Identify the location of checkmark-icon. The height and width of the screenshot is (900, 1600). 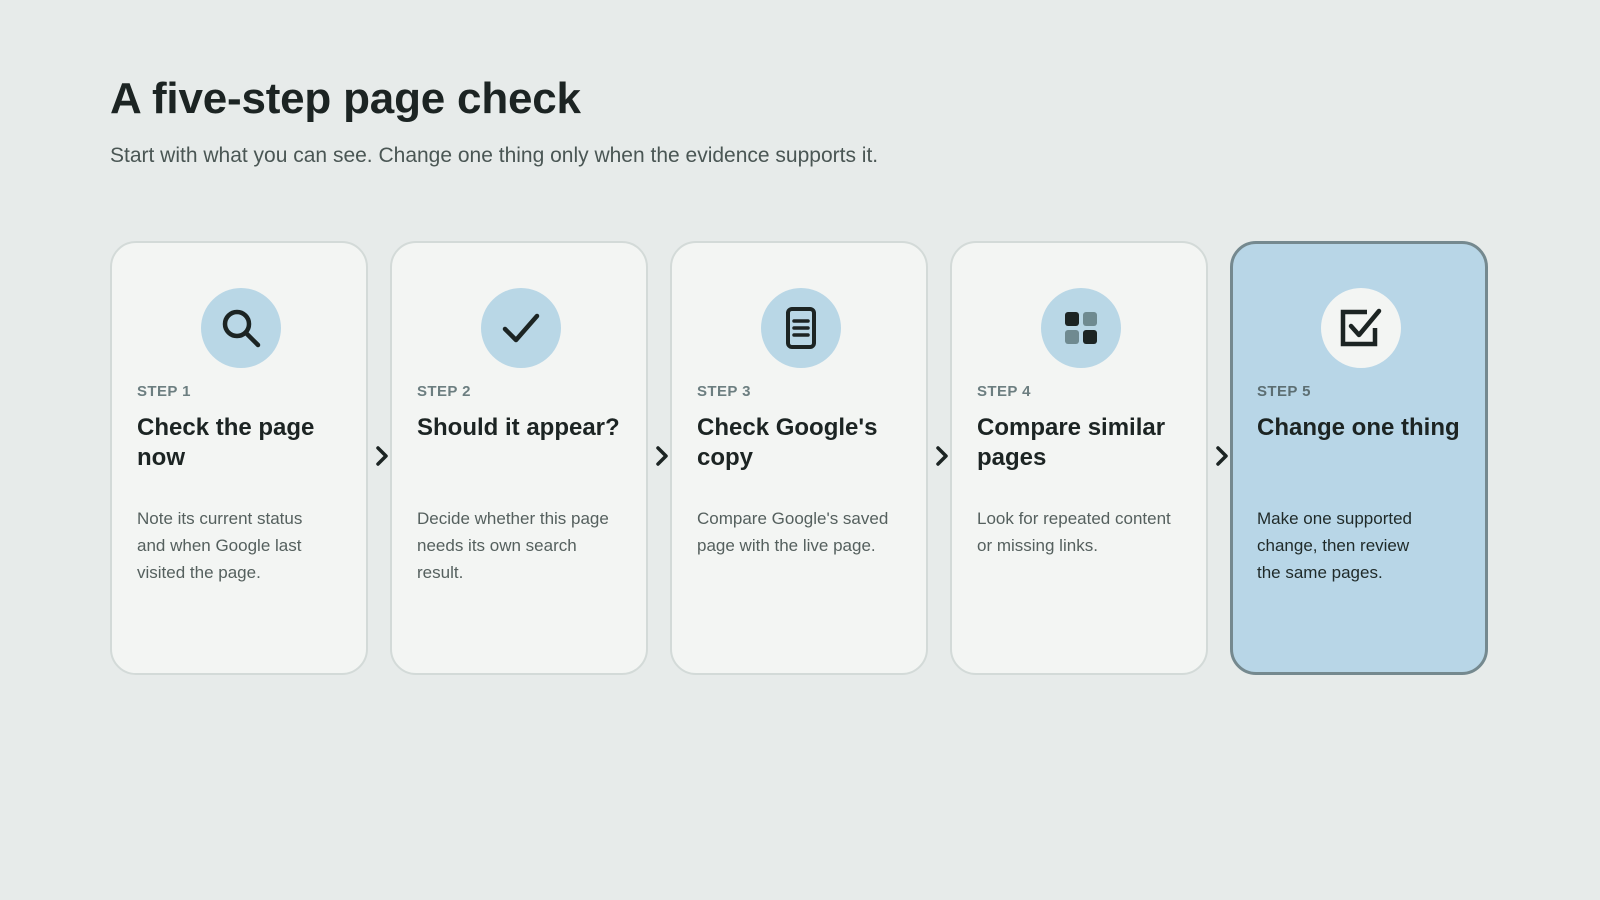
(521, 328).